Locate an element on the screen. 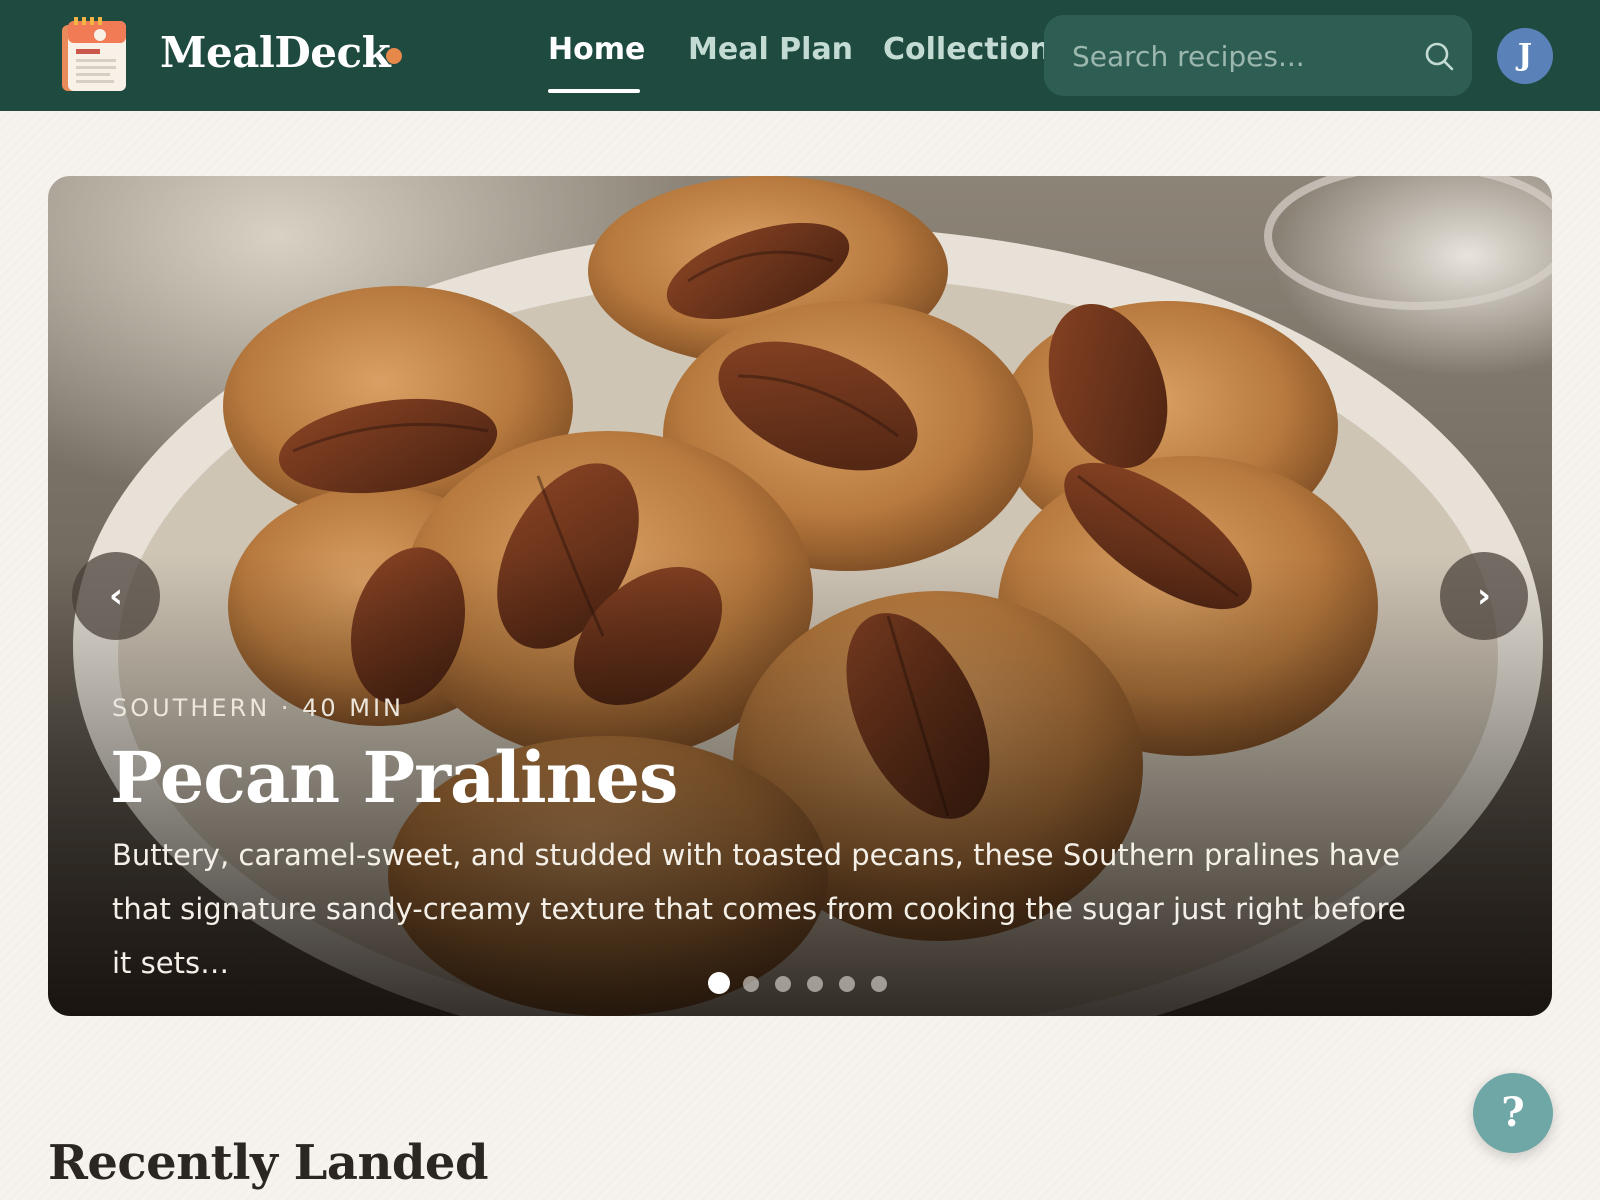 This screenshot has height=1200, width=1600. user-avatar: J is located at coordinates (1525, 56).